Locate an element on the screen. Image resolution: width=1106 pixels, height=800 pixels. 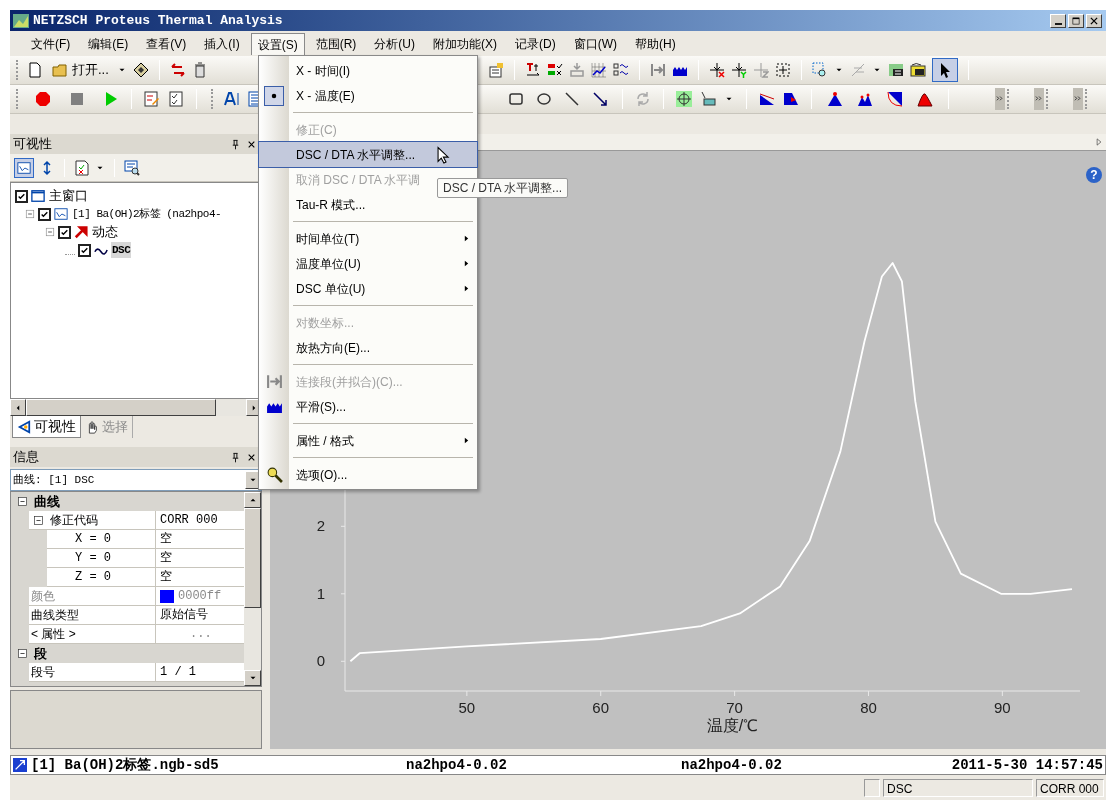
category-label: 曲线 is located at coordinates (47, 501).